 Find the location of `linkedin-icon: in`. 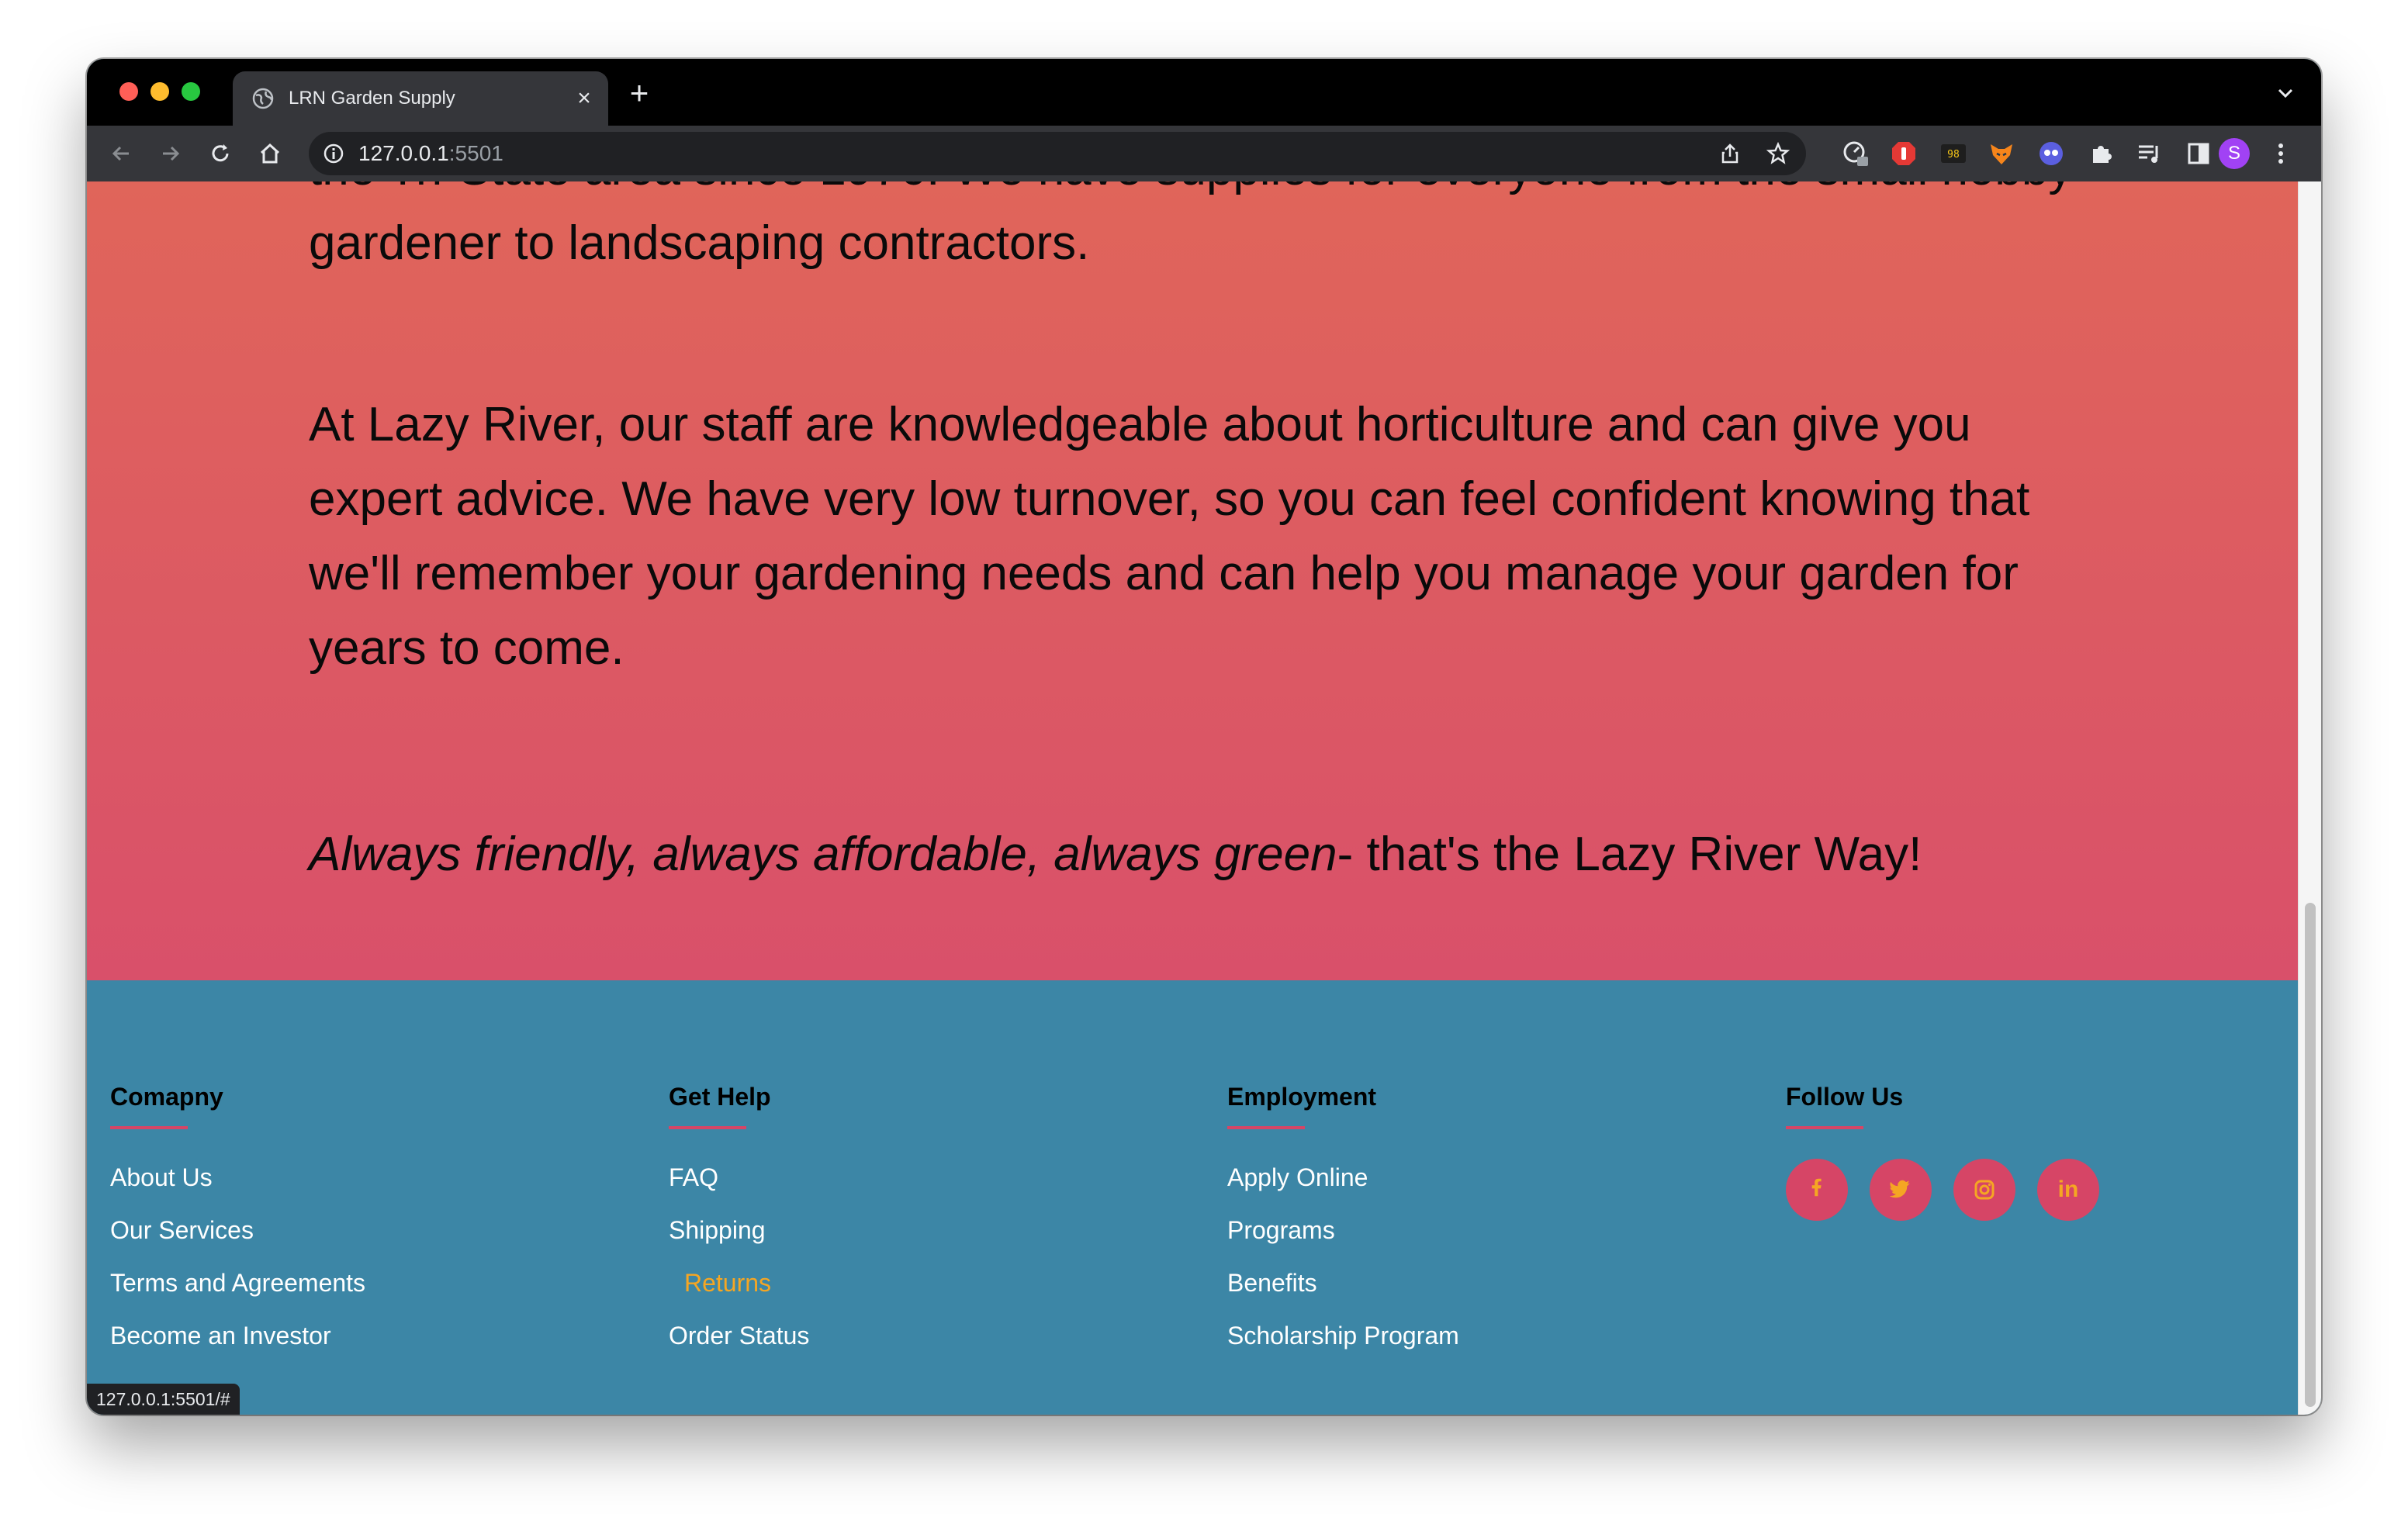

linkedin-icon: in is located at coordinates (2068, 1189).